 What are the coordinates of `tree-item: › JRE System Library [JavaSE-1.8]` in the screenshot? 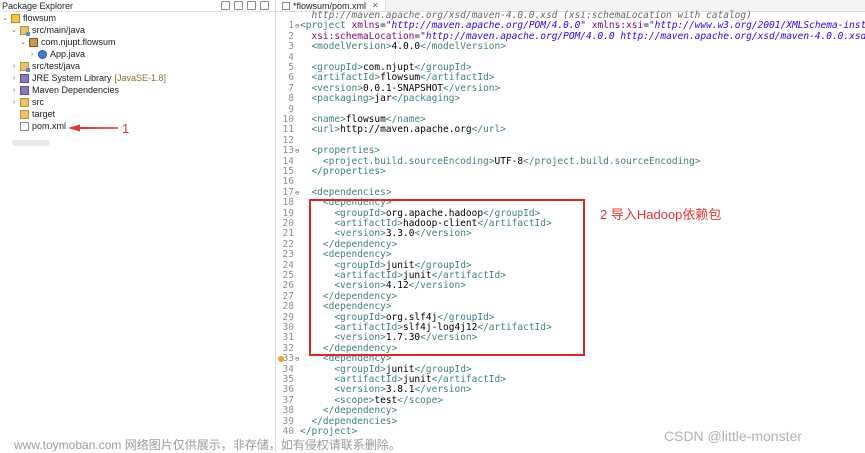 It's located at (88, 78).